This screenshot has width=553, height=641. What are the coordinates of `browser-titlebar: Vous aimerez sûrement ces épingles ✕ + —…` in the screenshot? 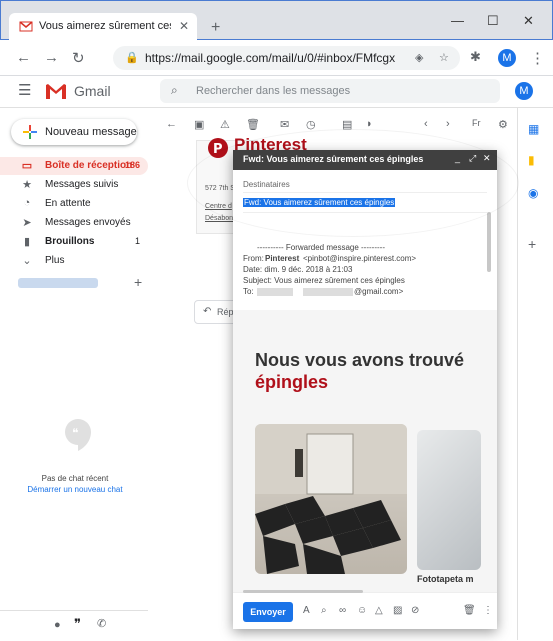 It's located at (276, 20).